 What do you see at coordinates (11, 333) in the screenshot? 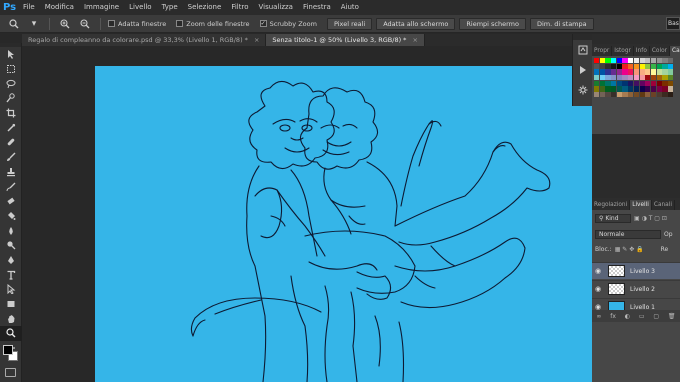
I see `zoom-tool-icon` at bounding box center [11, 333].